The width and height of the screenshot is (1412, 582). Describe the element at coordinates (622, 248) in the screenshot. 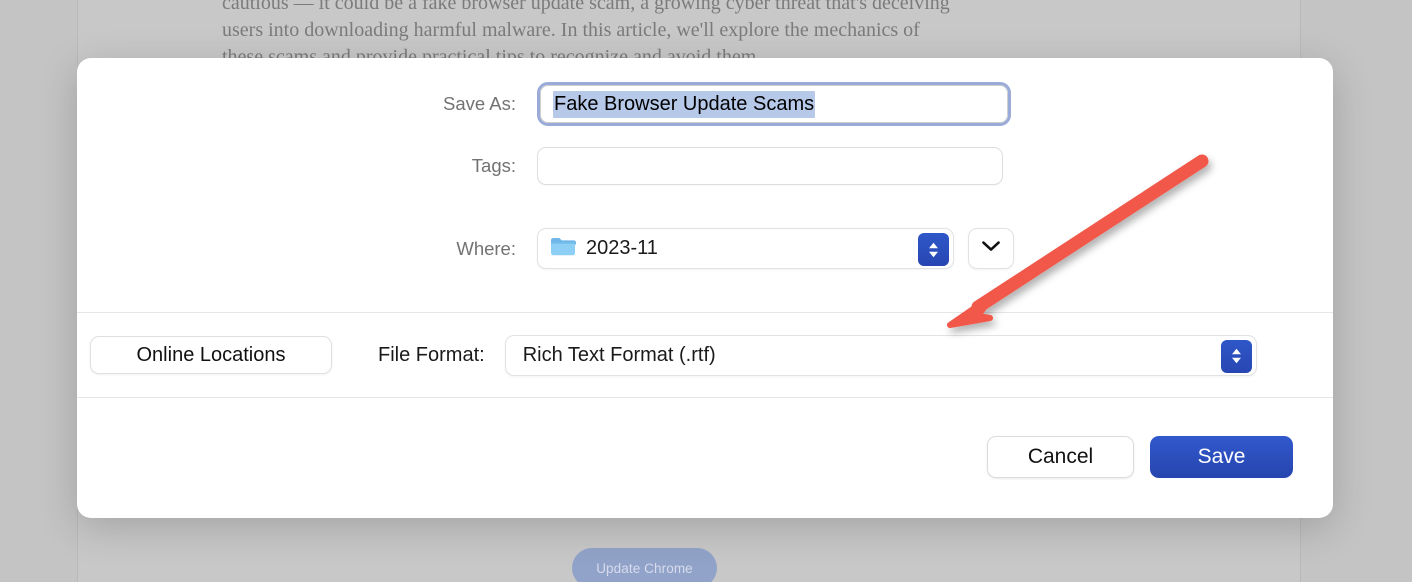

I see `where-value: 2023-11` at that location.